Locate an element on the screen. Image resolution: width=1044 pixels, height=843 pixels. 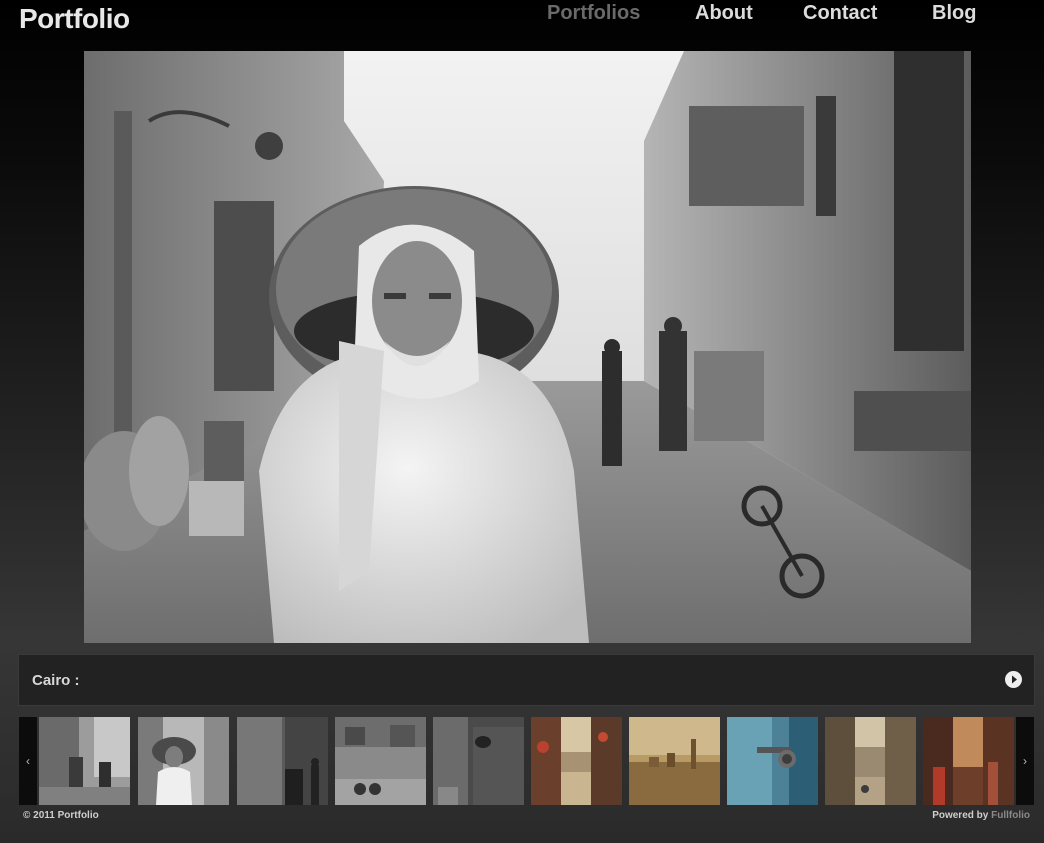
powered-by-brand-link: Fullfolio is located at coordinates (1010, 815).